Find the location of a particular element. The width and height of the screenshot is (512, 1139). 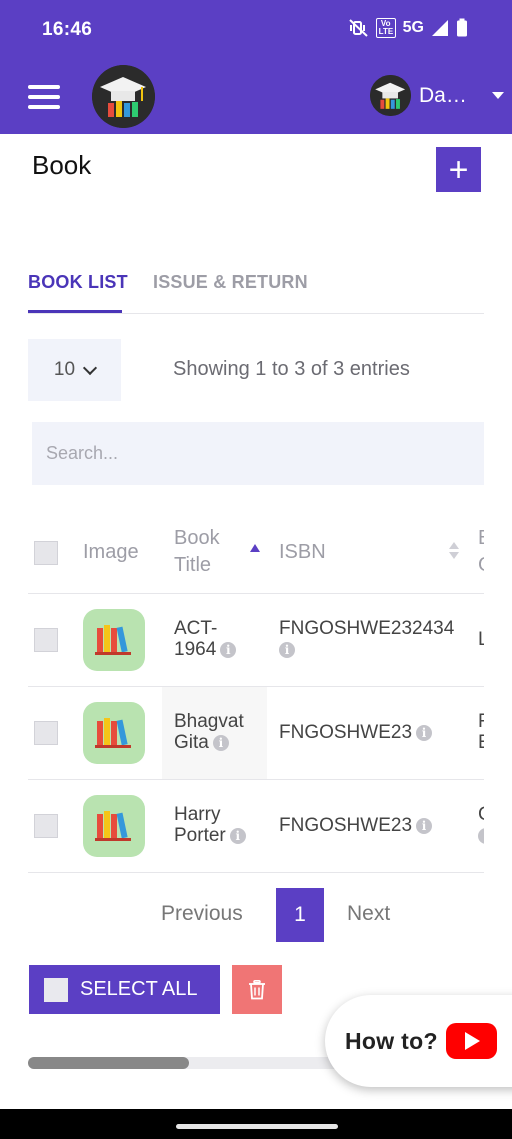

clipped-cell-line1: F is located at coordinates (481, 721).